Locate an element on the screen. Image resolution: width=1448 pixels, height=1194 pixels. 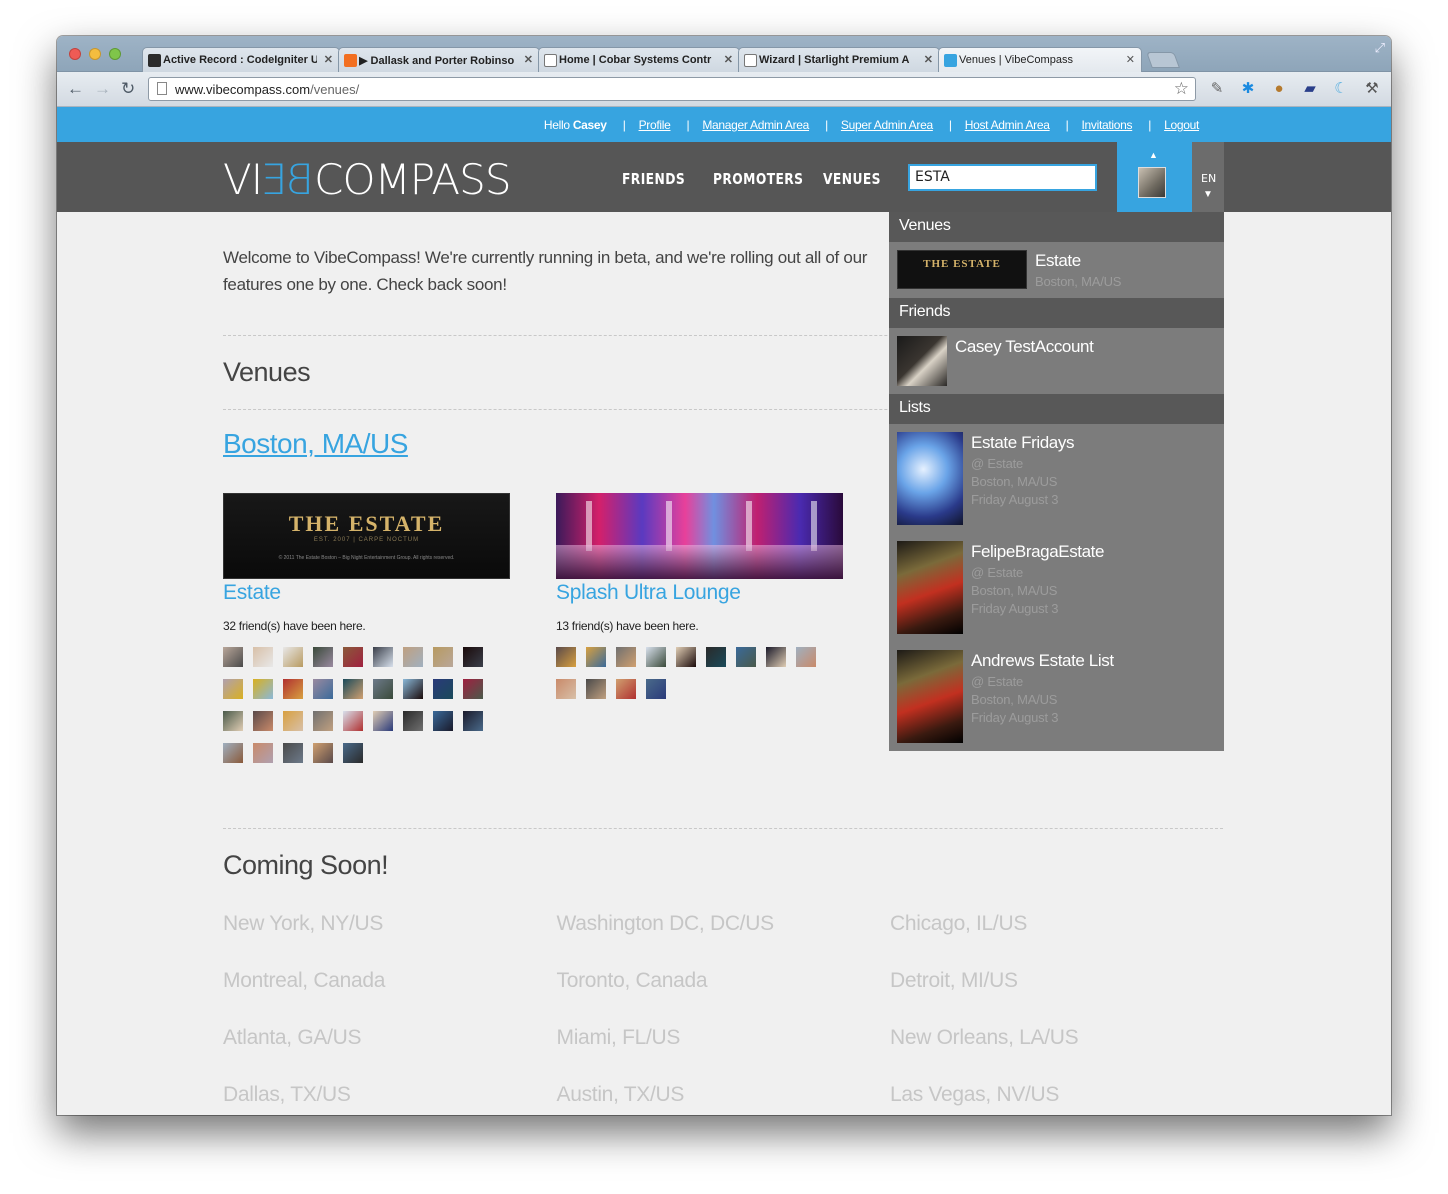
minimize-window-button is located at coordinates (95, 54).